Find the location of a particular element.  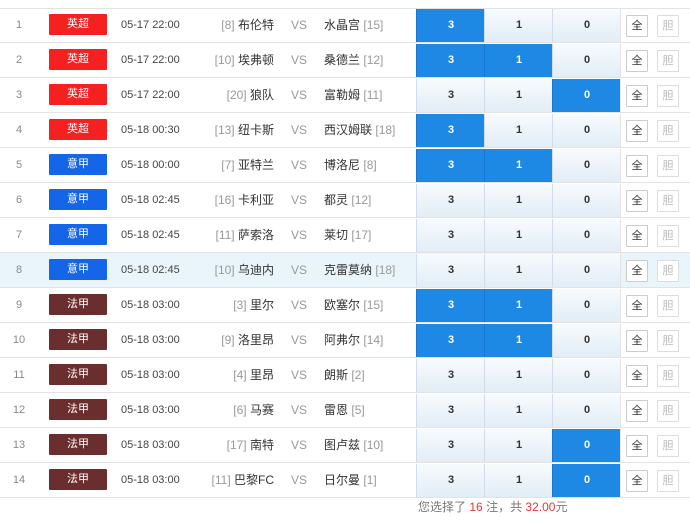

away-team: 阿弗尔 [14] is located at coordinates (370, 340).